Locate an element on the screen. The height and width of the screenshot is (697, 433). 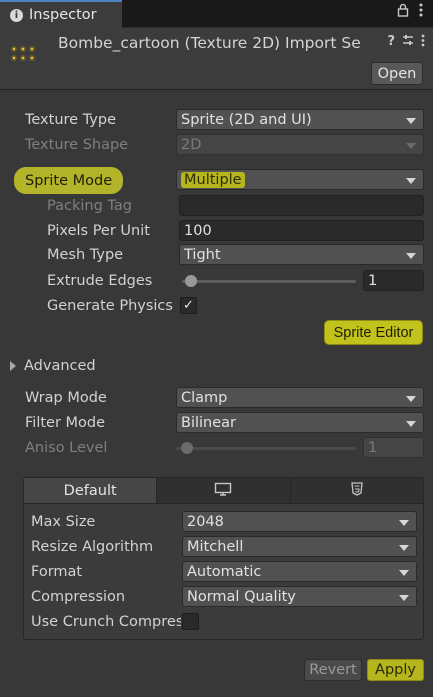
help-icon: ? is located at coordinates (391, 42).